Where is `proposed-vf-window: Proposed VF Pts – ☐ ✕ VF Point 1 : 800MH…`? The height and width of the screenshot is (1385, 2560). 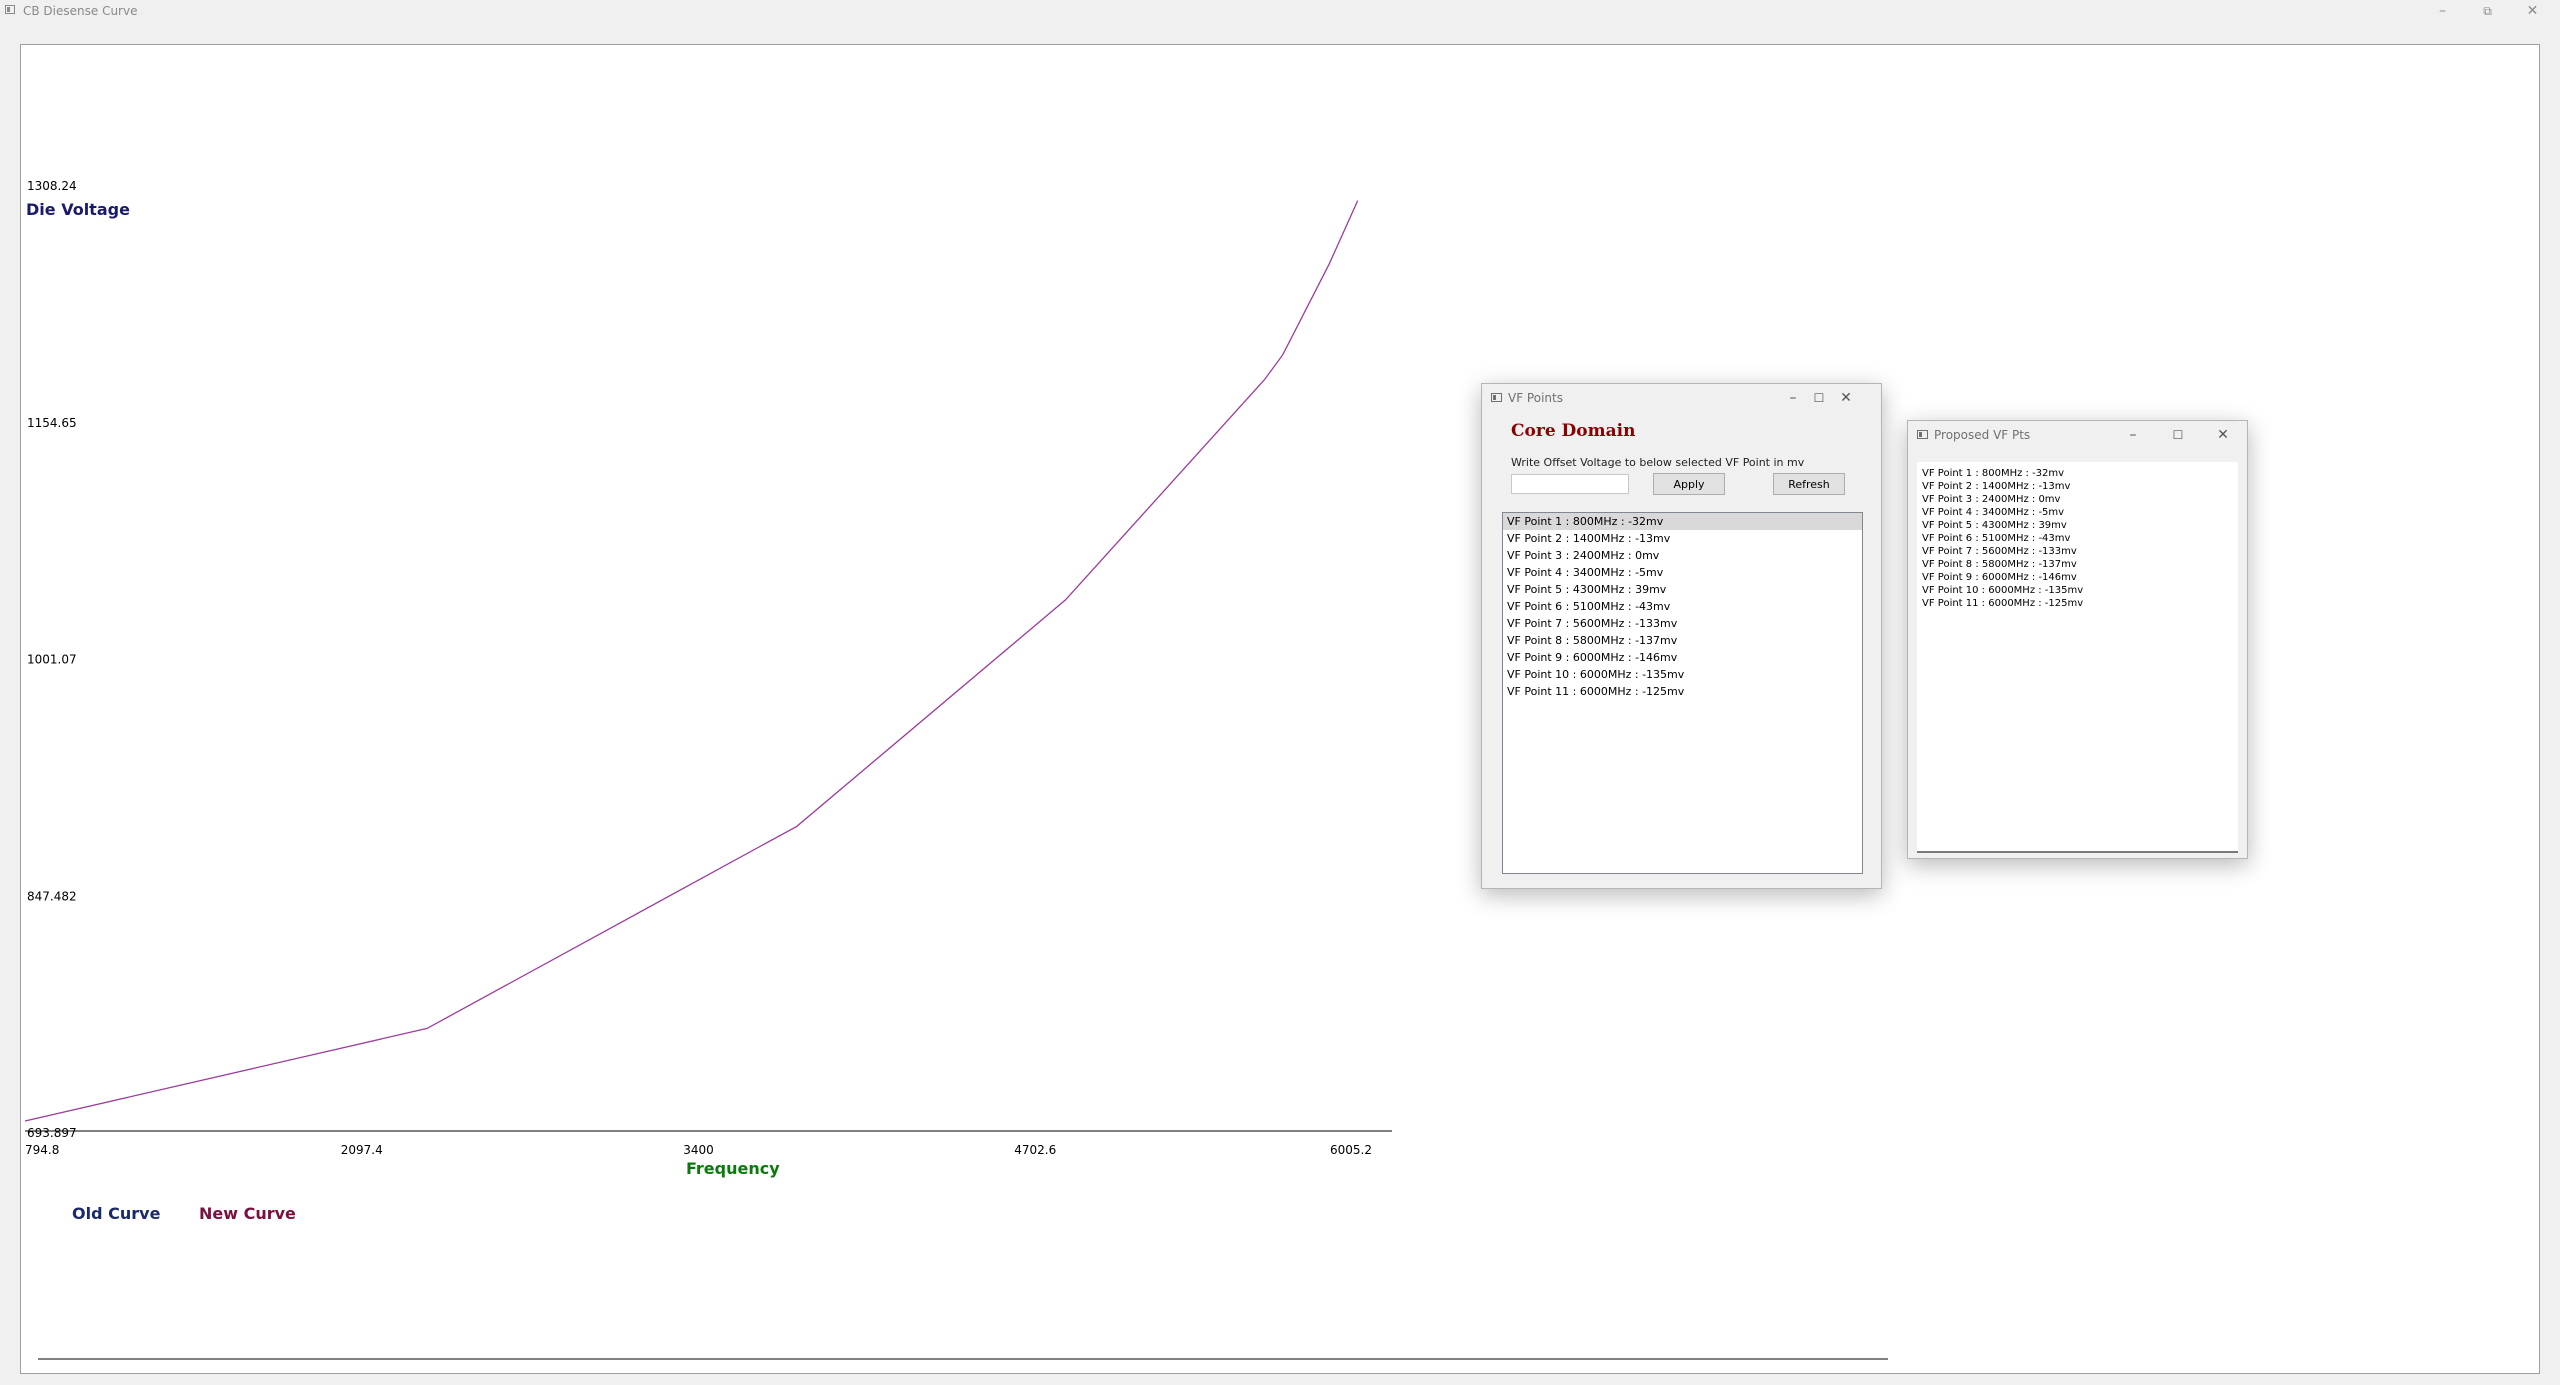
proposed-vf-window: Proposed VF Pts – ☐ ✕ VF Point 1 : 800MH… is located at coordinates (2077, 639).